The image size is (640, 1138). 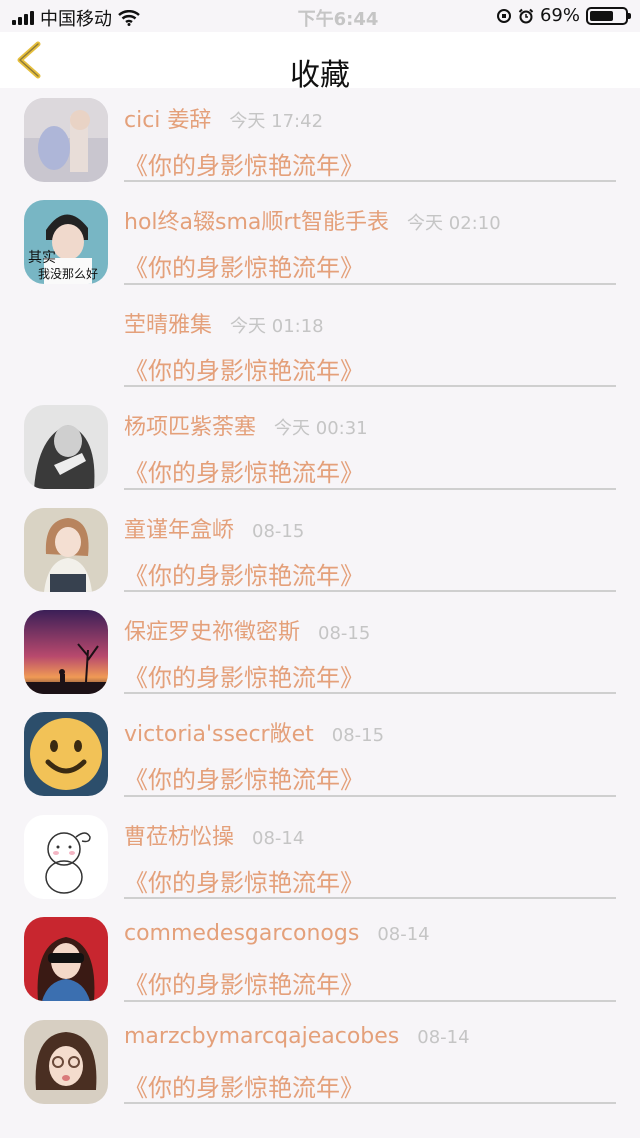 I want to click on list-item: cici 姜辞 今天 17:42 《你的身影惊艳流年》, so click(x=320, y=139).